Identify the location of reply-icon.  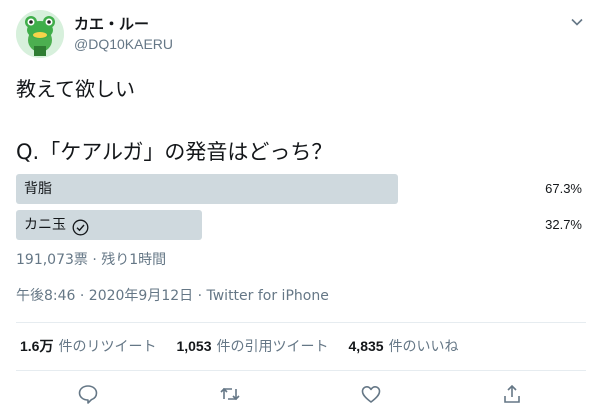
(88, 394).